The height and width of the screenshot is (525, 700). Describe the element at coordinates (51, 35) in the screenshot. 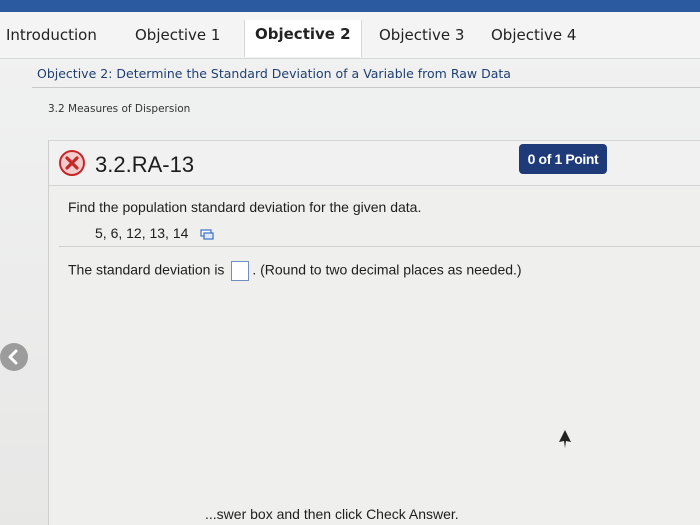

I see `tab-introduction: Introduction` at that location.